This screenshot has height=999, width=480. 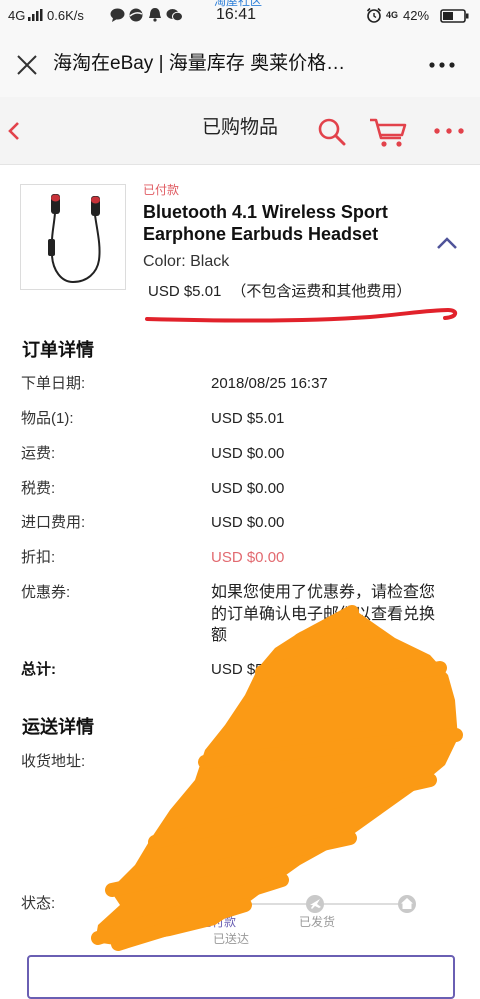 I want to click on order-details-heading: 订单详情, so click(x=58, y=350).